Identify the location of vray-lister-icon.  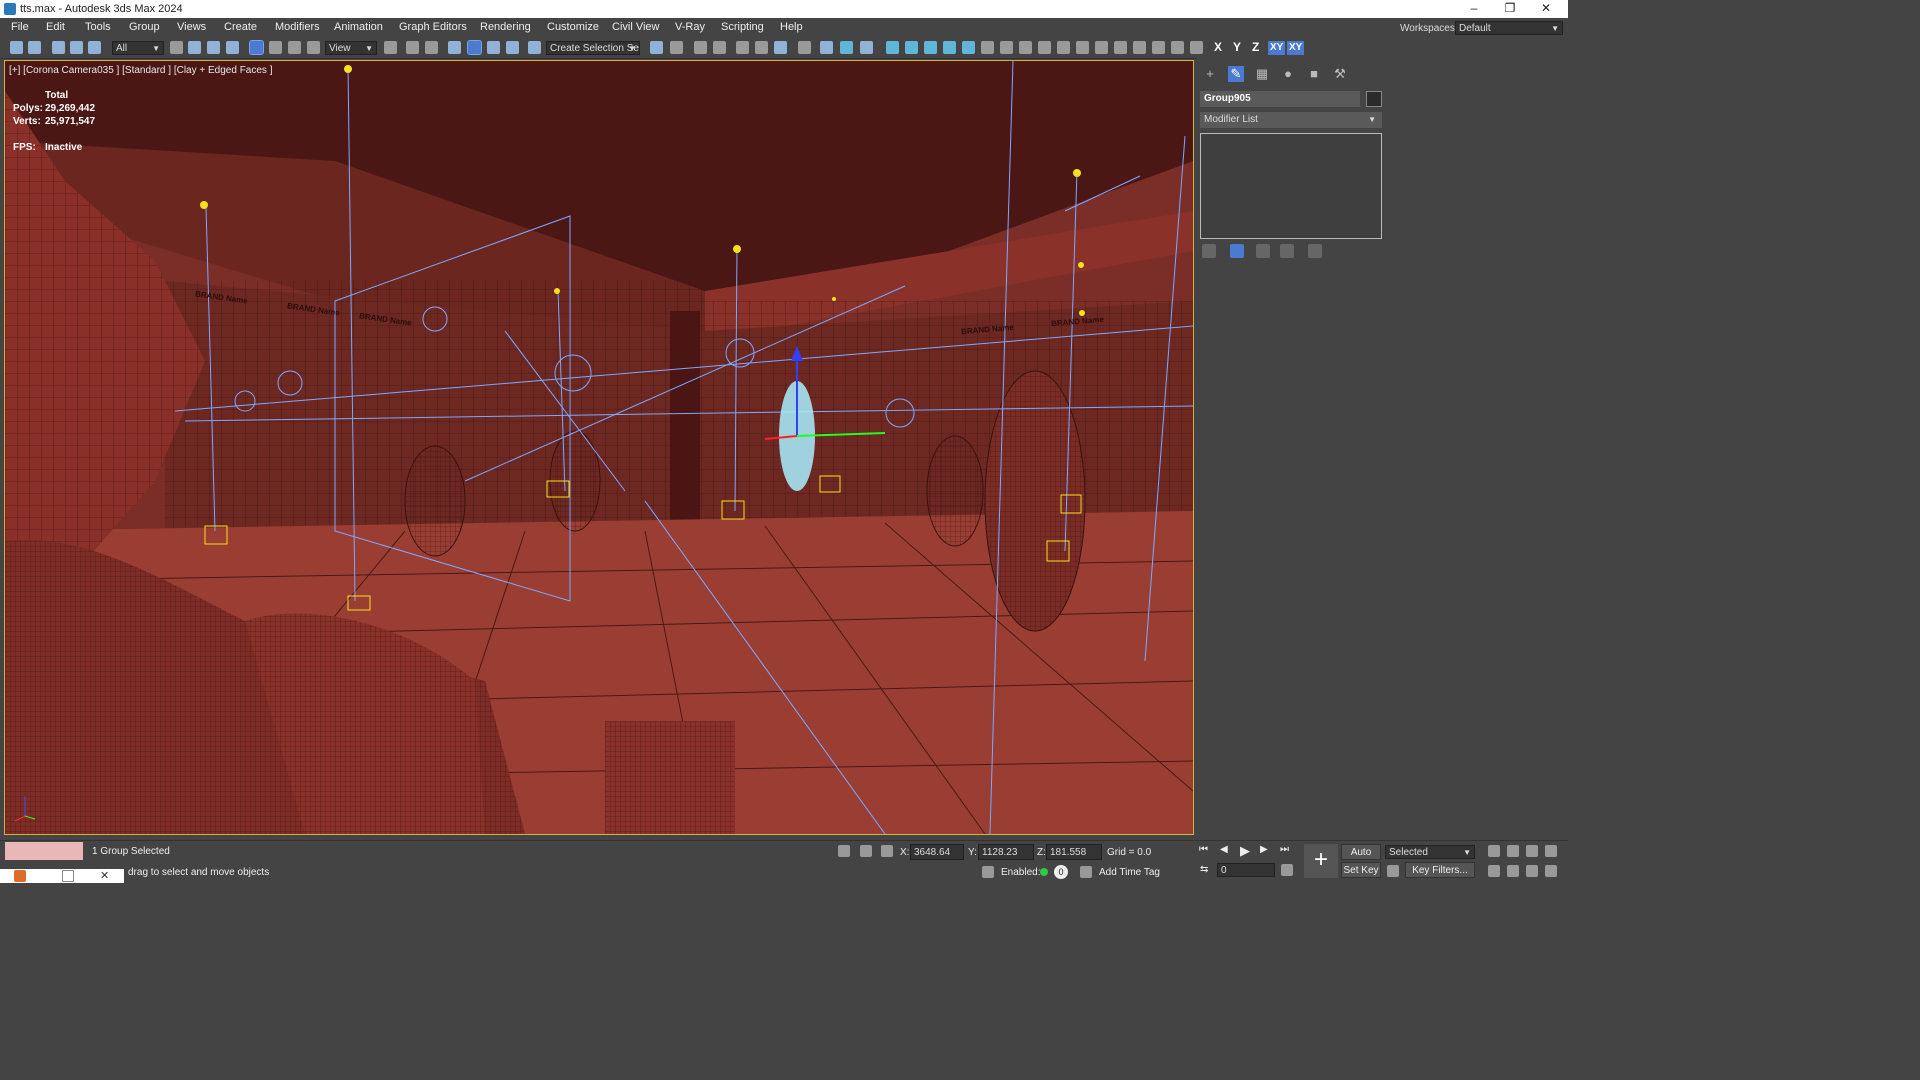
(1158, 47).